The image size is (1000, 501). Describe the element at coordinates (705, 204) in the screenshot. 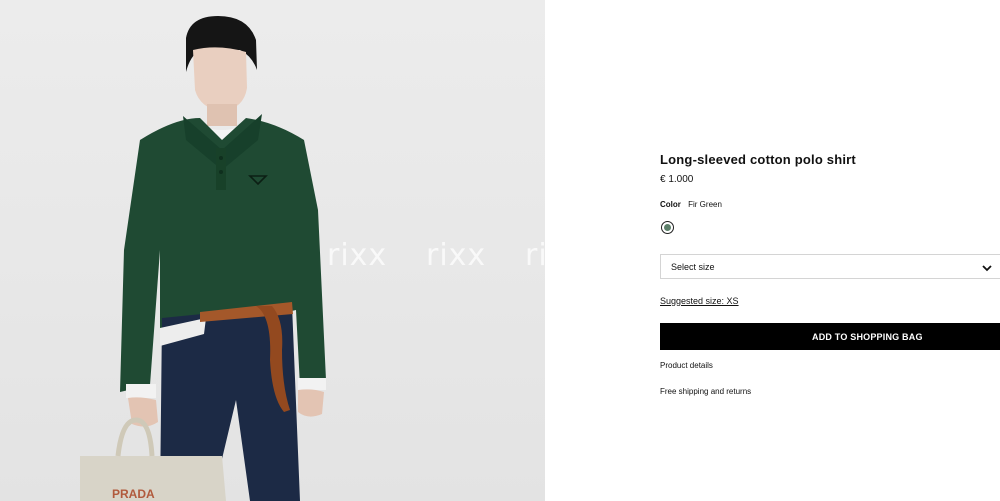

I see `color-value: Fir Green` at that location.